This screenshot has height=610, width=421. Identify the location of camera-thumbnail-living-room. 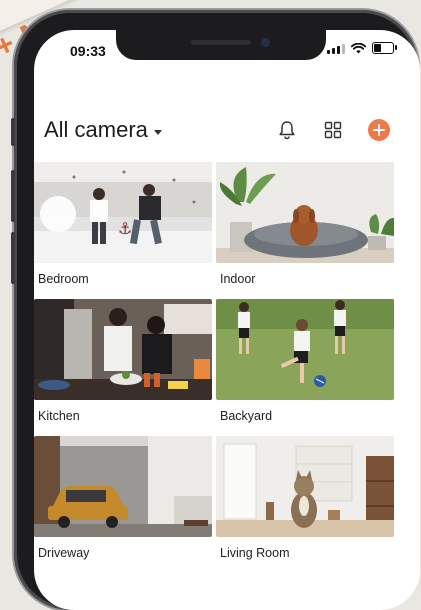
(305, 486).